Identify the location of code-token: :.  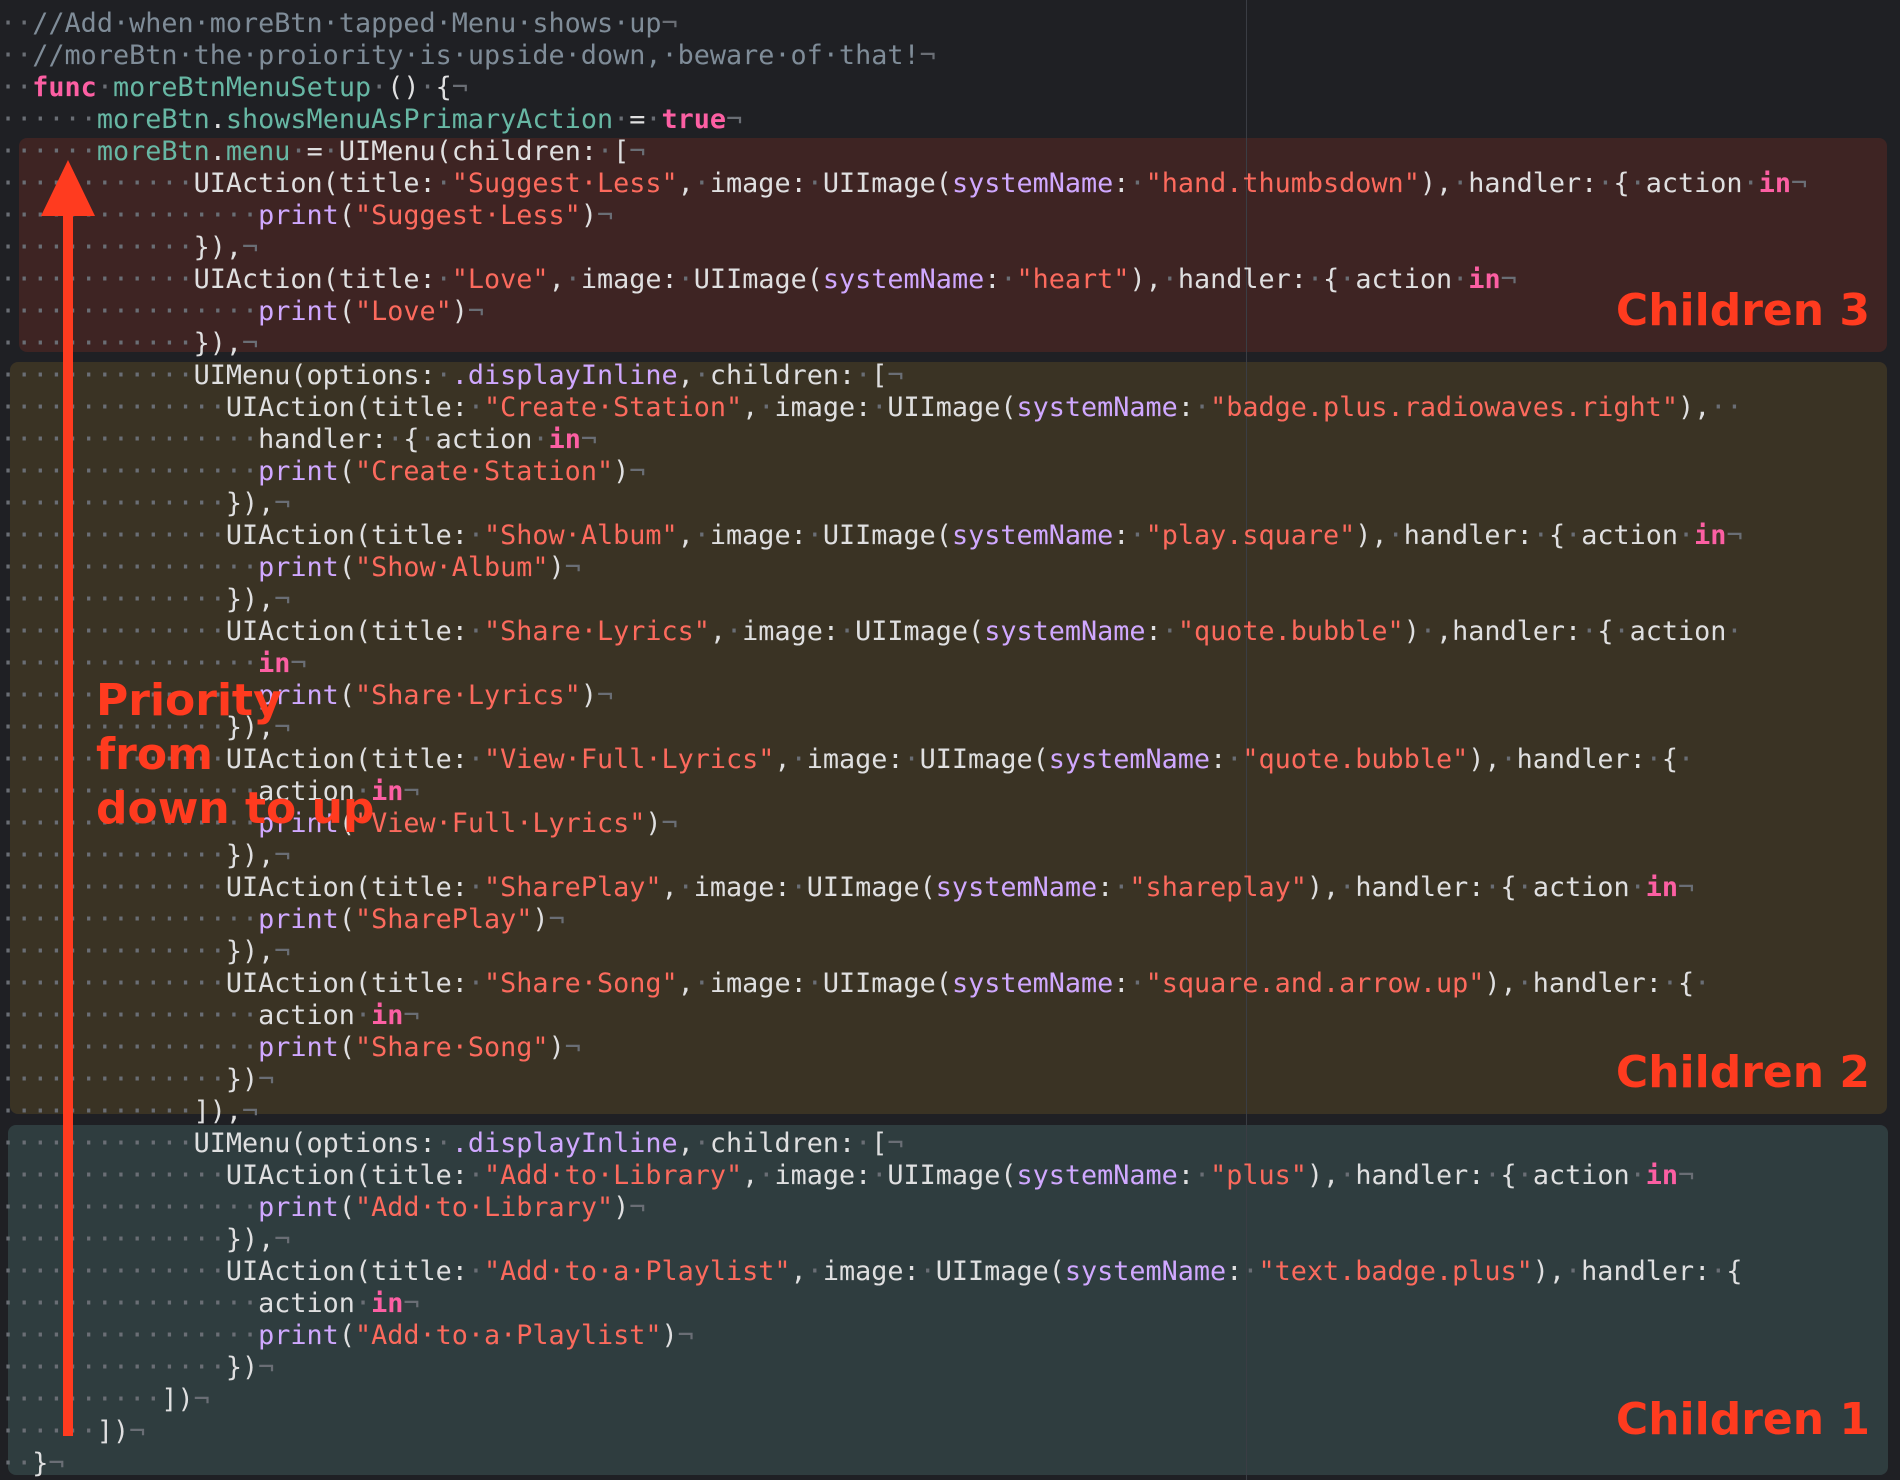
(1185, 1175).